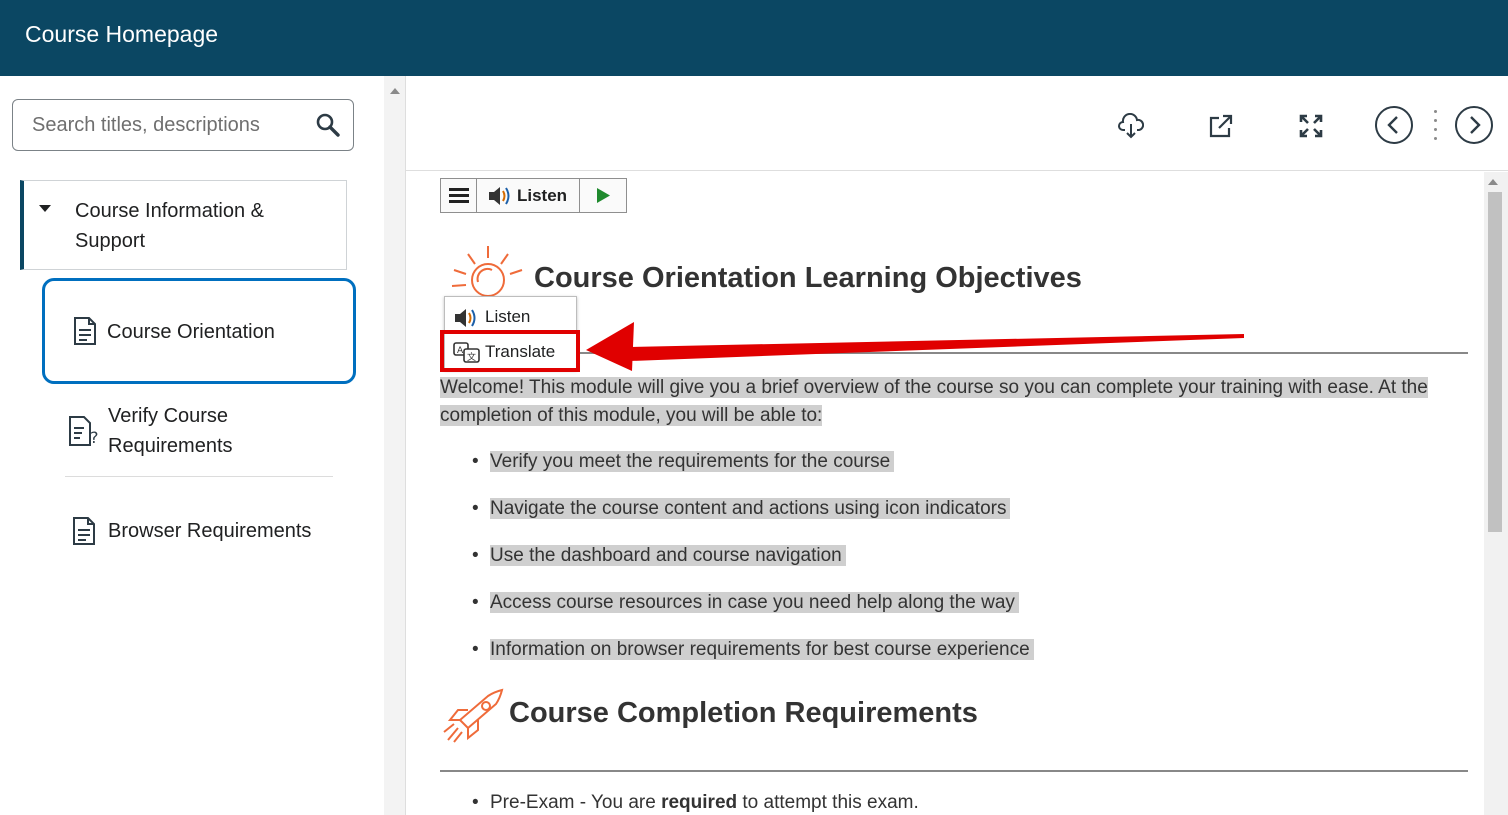 The height and width of the screenshot is (815, 1508). I want to click on chevron-right-icon, so click(1475, 125).